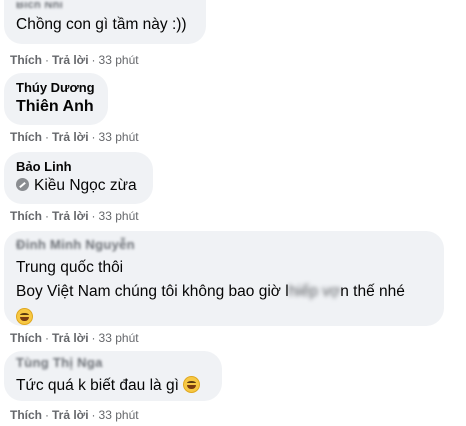 The height and width of the screenshot is (426, 466). What do you see at coordinates (97, 385) in the screenshot?
I see `comment-text-part: Tức quá k biết đau là gì` at bounding box center [97, 385].